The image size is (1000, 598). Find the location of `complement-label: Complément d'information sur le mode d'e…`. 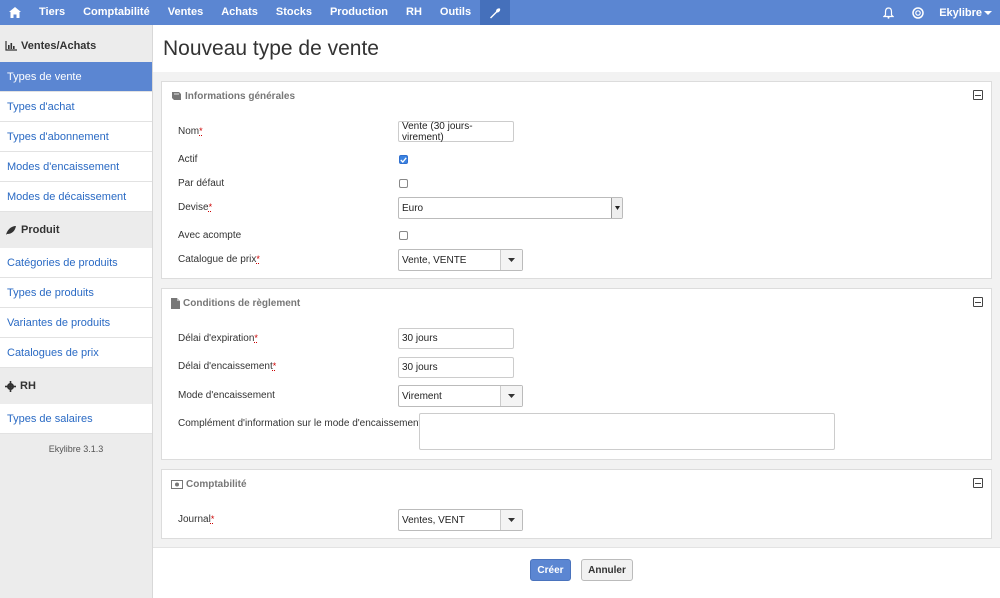

complement-label: Complément d'information sur le mode d'e… is located at coordinates (300, 423).